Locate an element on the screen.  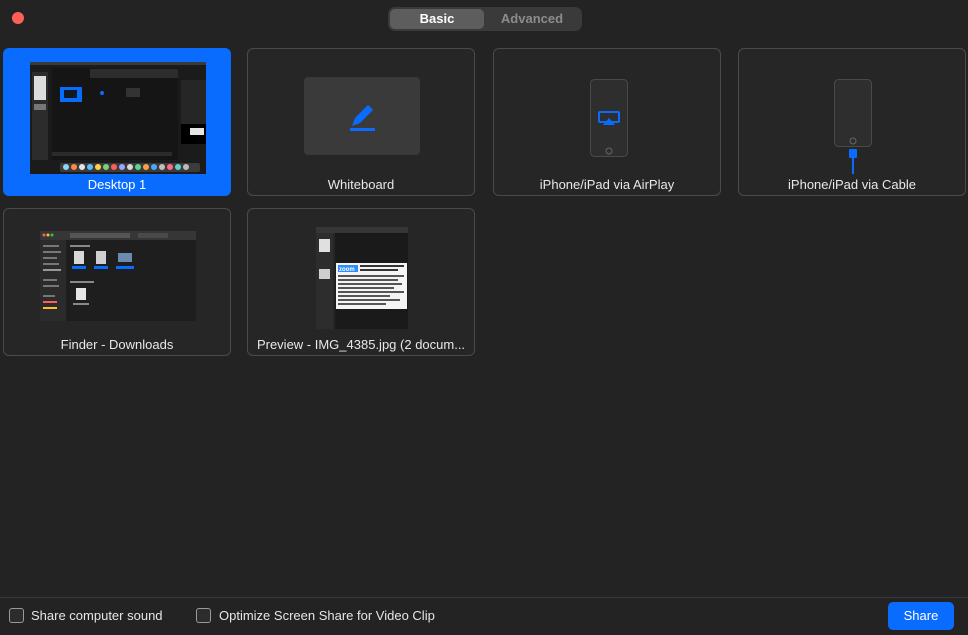
cable-icon is located at coordinates (853, 126).